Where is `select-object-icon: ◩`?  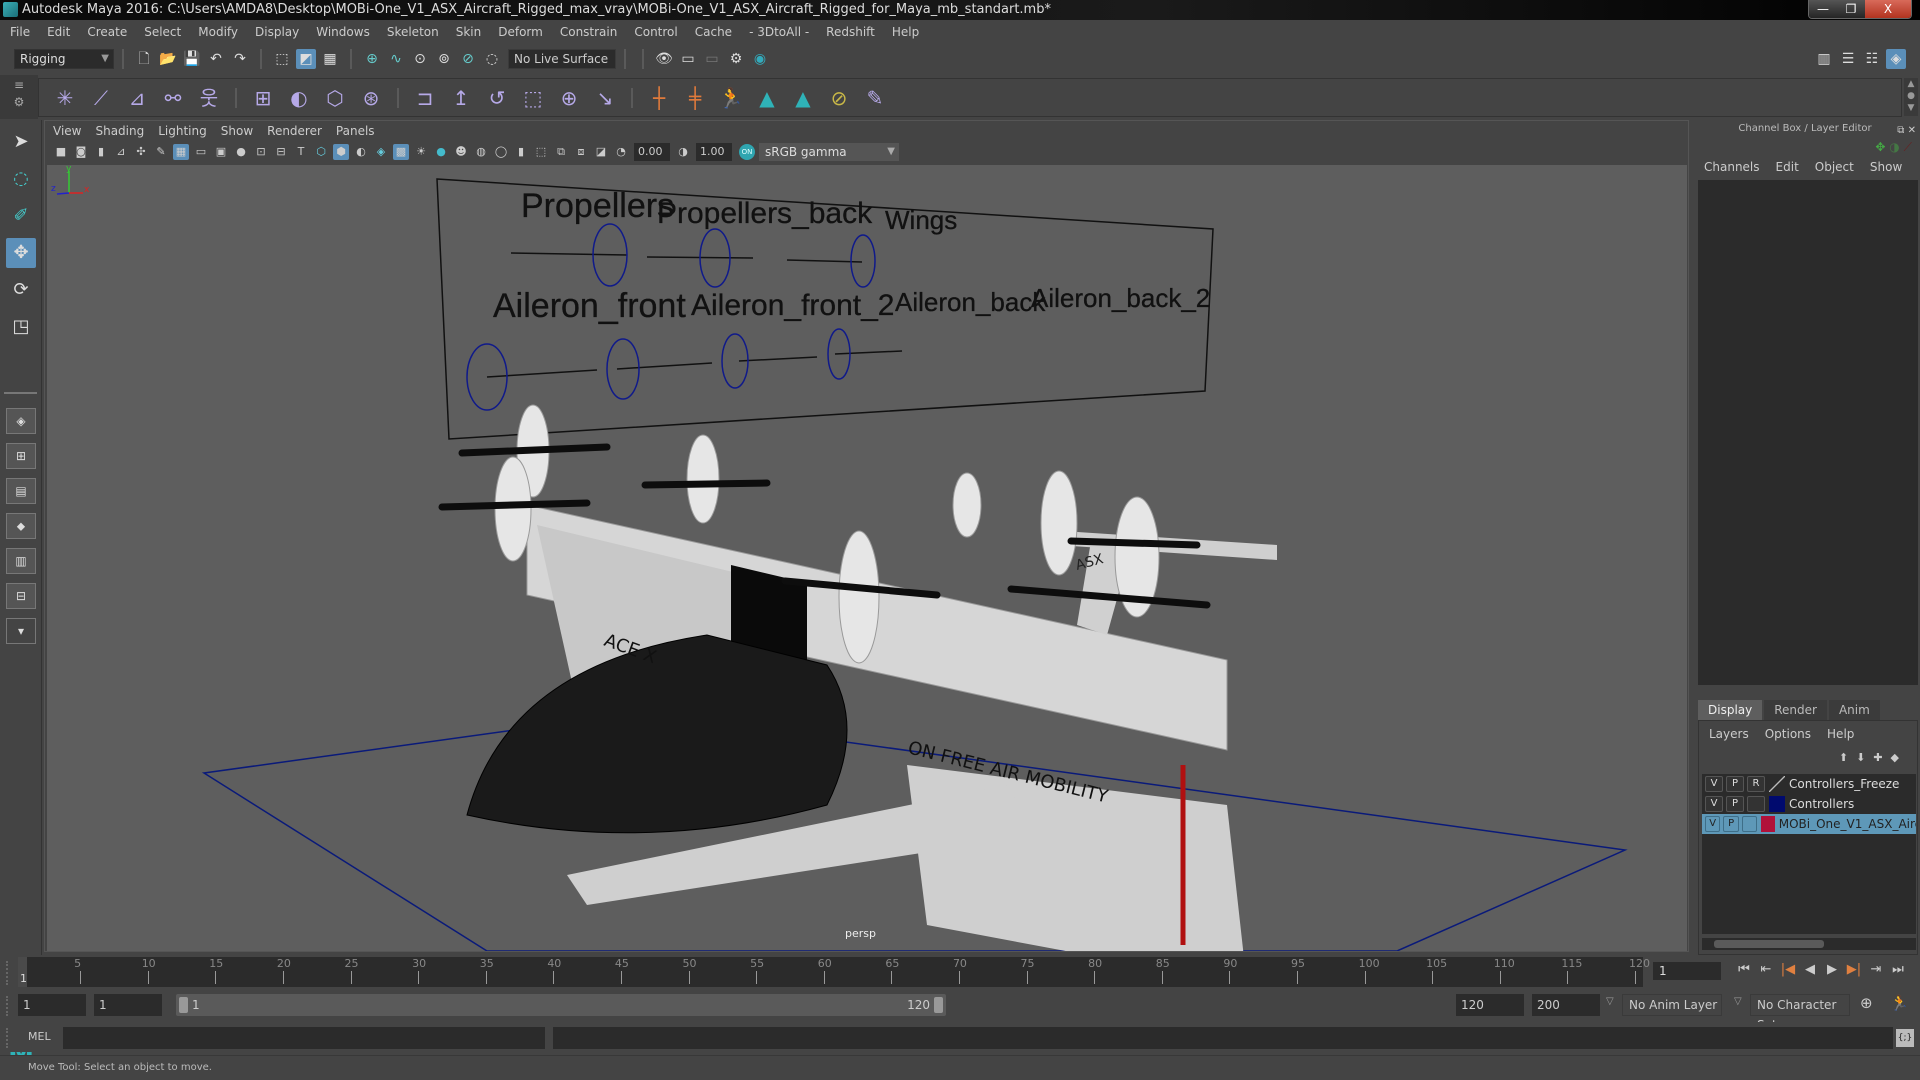 select-object-icon: ◩ is located at coordinates (306, 59).